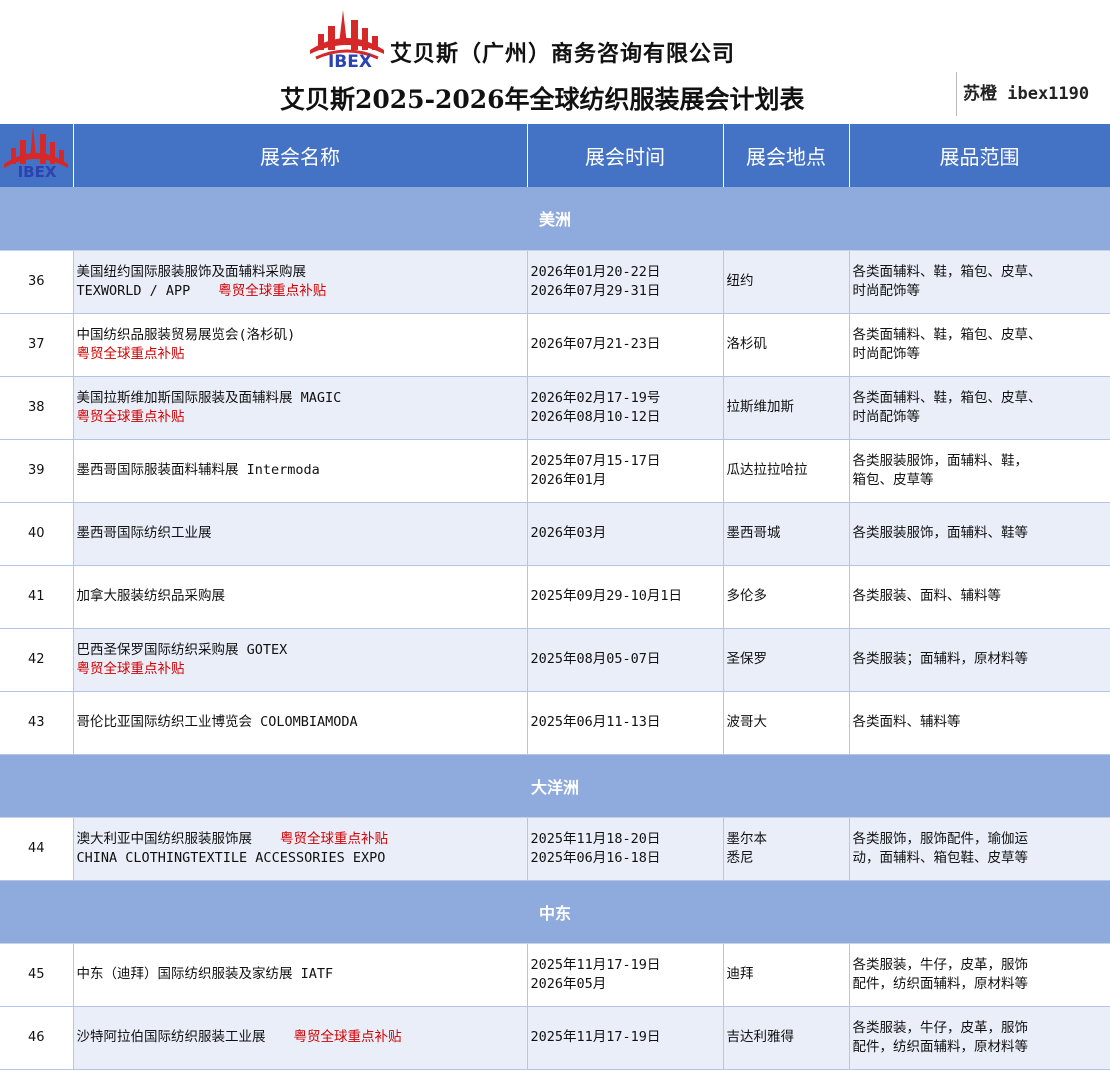  What do you see at coordinates (979, 471) in the screenshot?
I see `exhibition-scope: 各类服装服饰，面辅料、鞋， 箱包、皮草等` at bounding box center [979, 471].